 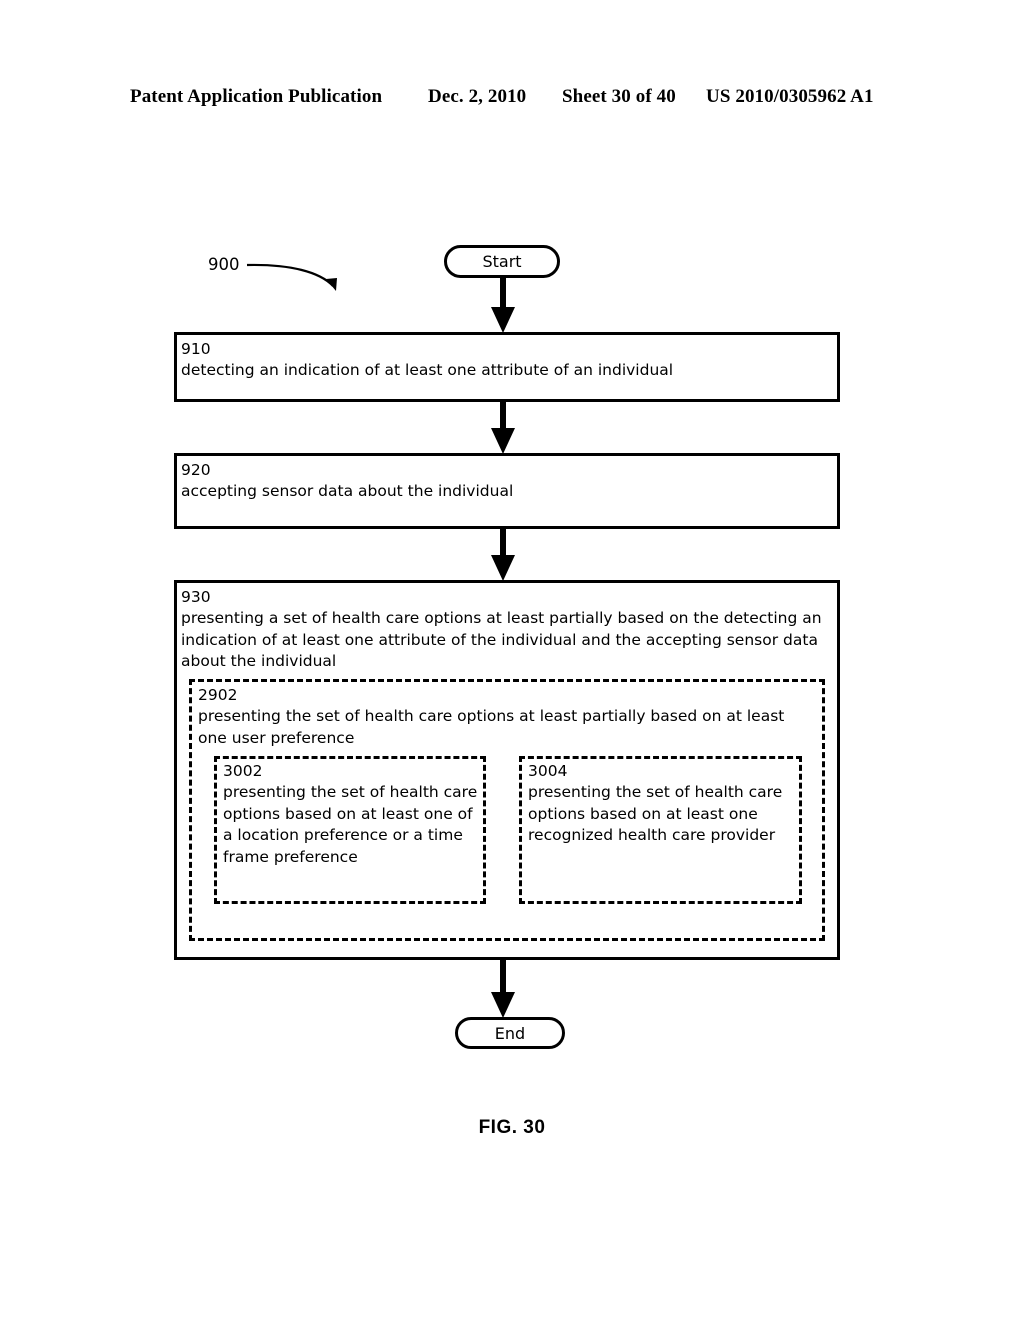 I want to click on start-label: Start, so click(x=502, y=261).